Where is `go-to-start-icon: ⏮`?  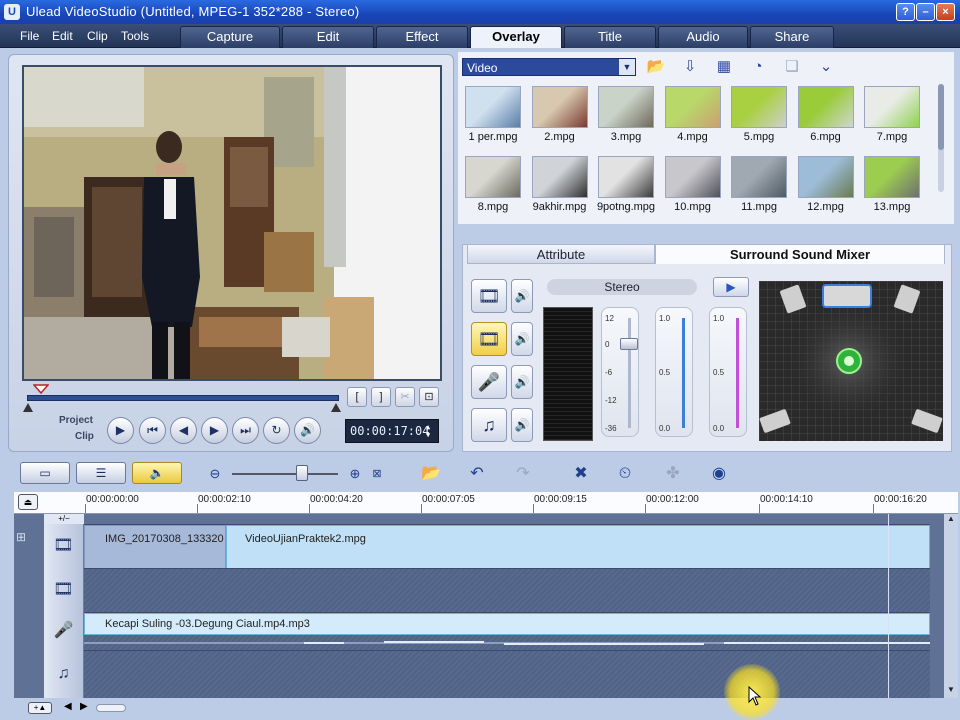 go-to-start-icon: ⏮ is located at coordinates (152, 430).